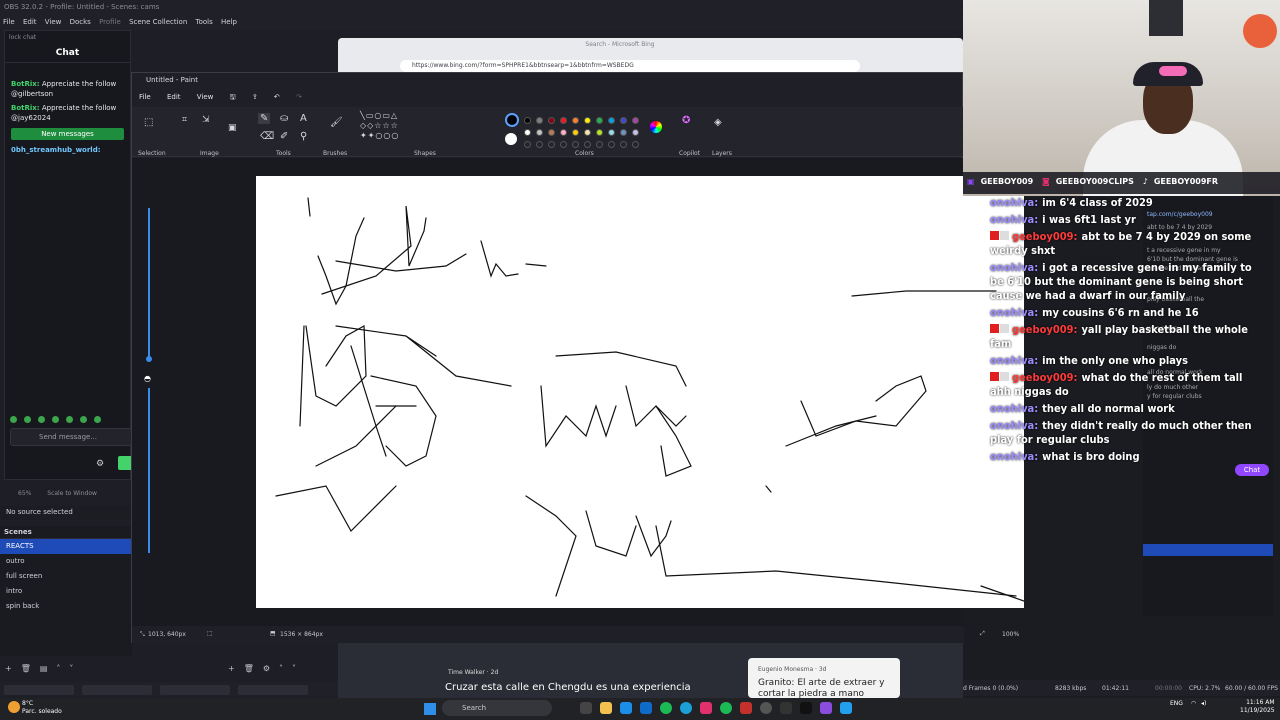 Image resolution: width=1280 pixels, height=720 pixels. I want to click on mail-icon, so click(626, 708).